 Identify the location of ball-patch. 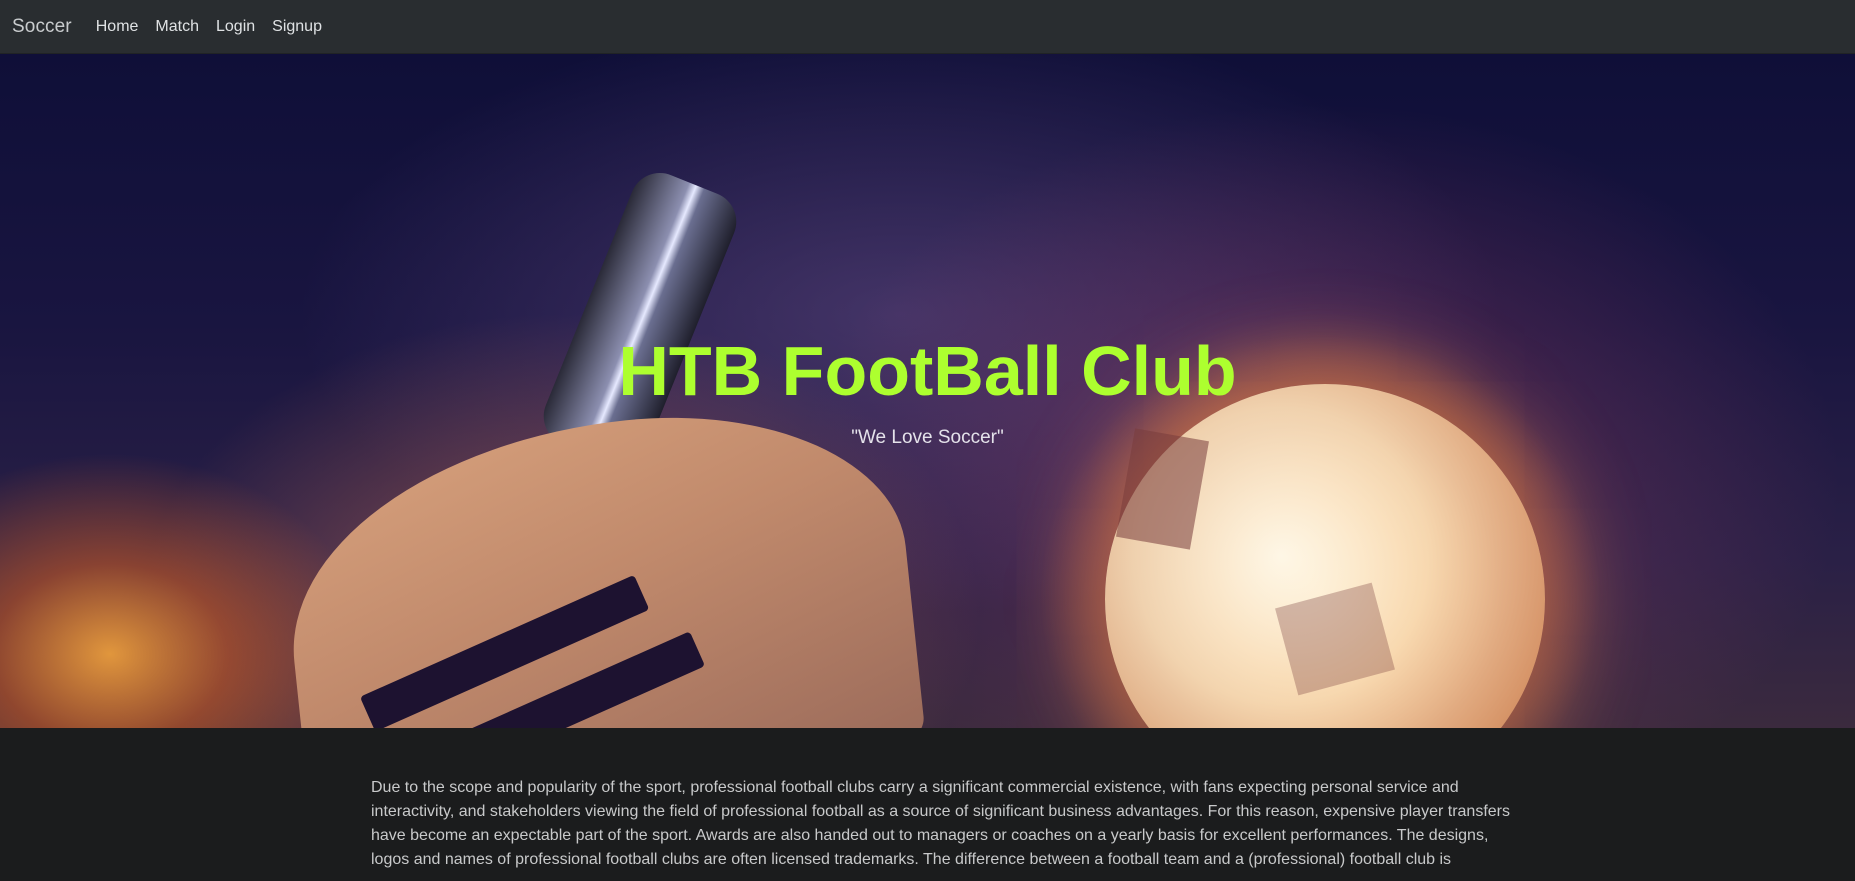
(1335, 639).